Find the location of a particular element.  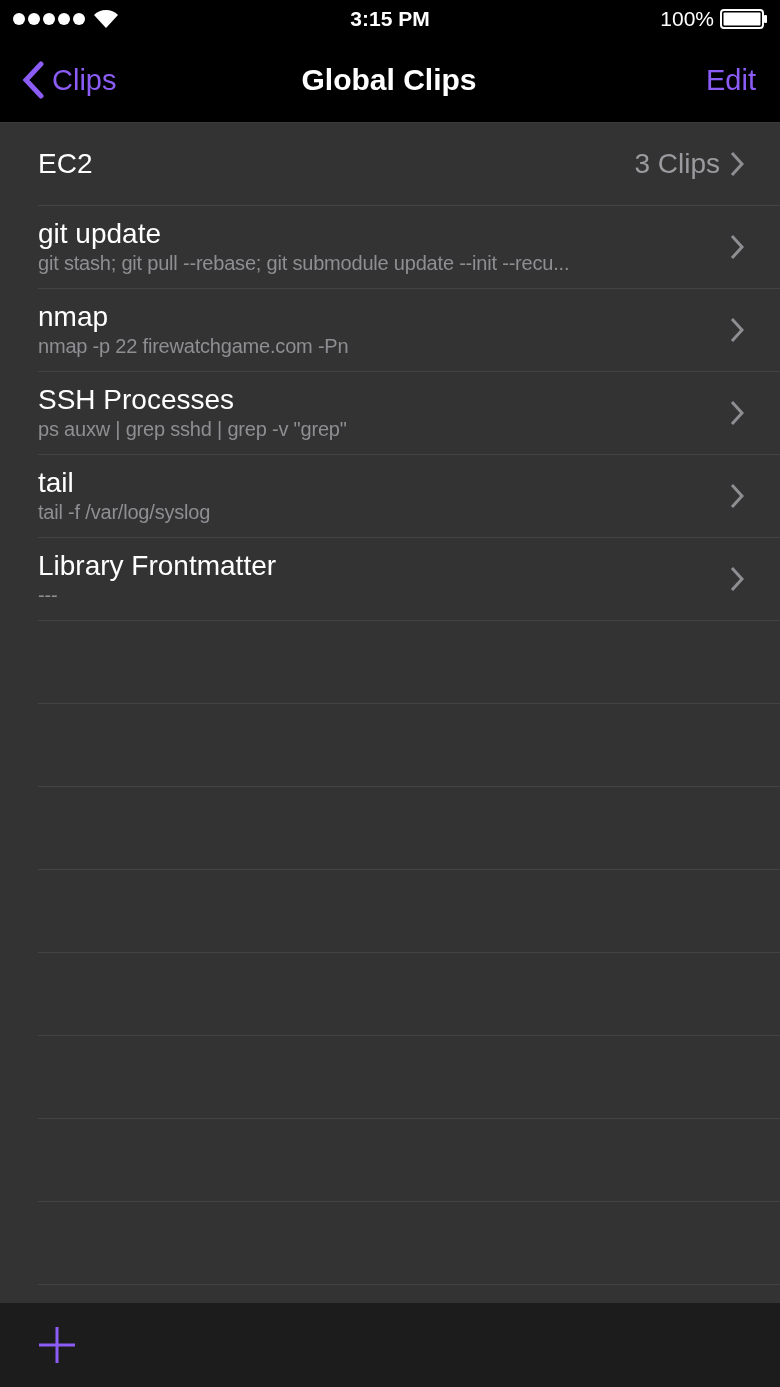

clip-count: 3 Clips is located at coordinates (677, 164).